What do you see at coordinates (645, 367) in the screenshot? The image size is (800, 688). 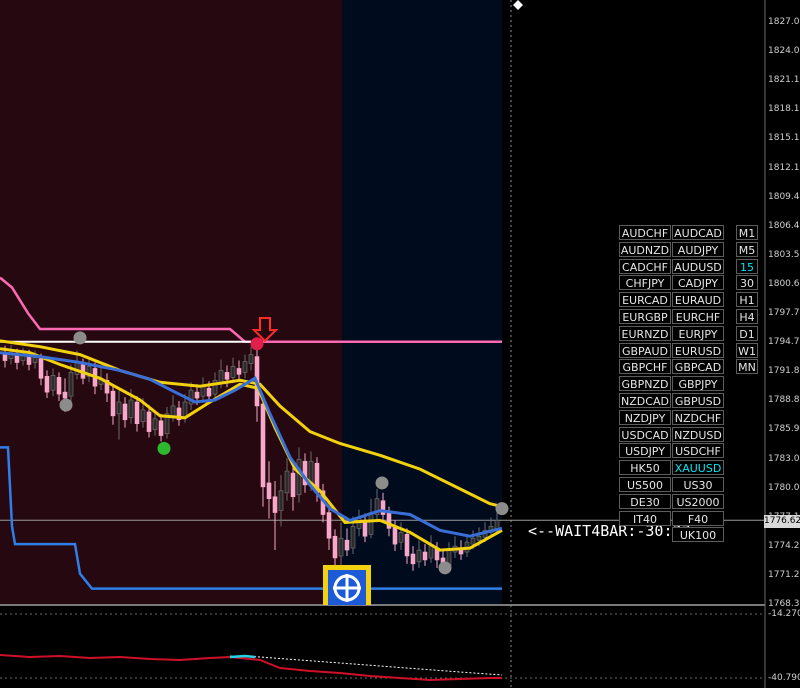 I see `symbol-button-gbpchf: GBPCHF` at bounding box center [645, 367].